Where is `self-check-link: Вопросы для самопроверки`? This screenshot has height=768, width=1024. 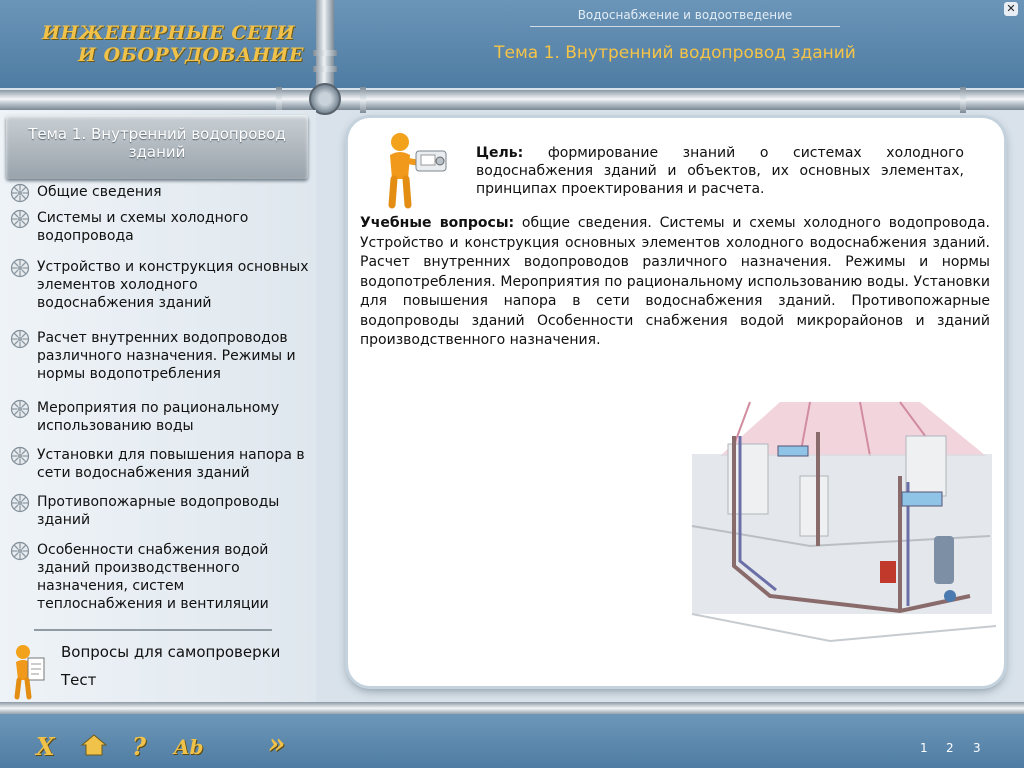 self-check-link: Вопросы для самопроверки is located at coordinates (170, 652).